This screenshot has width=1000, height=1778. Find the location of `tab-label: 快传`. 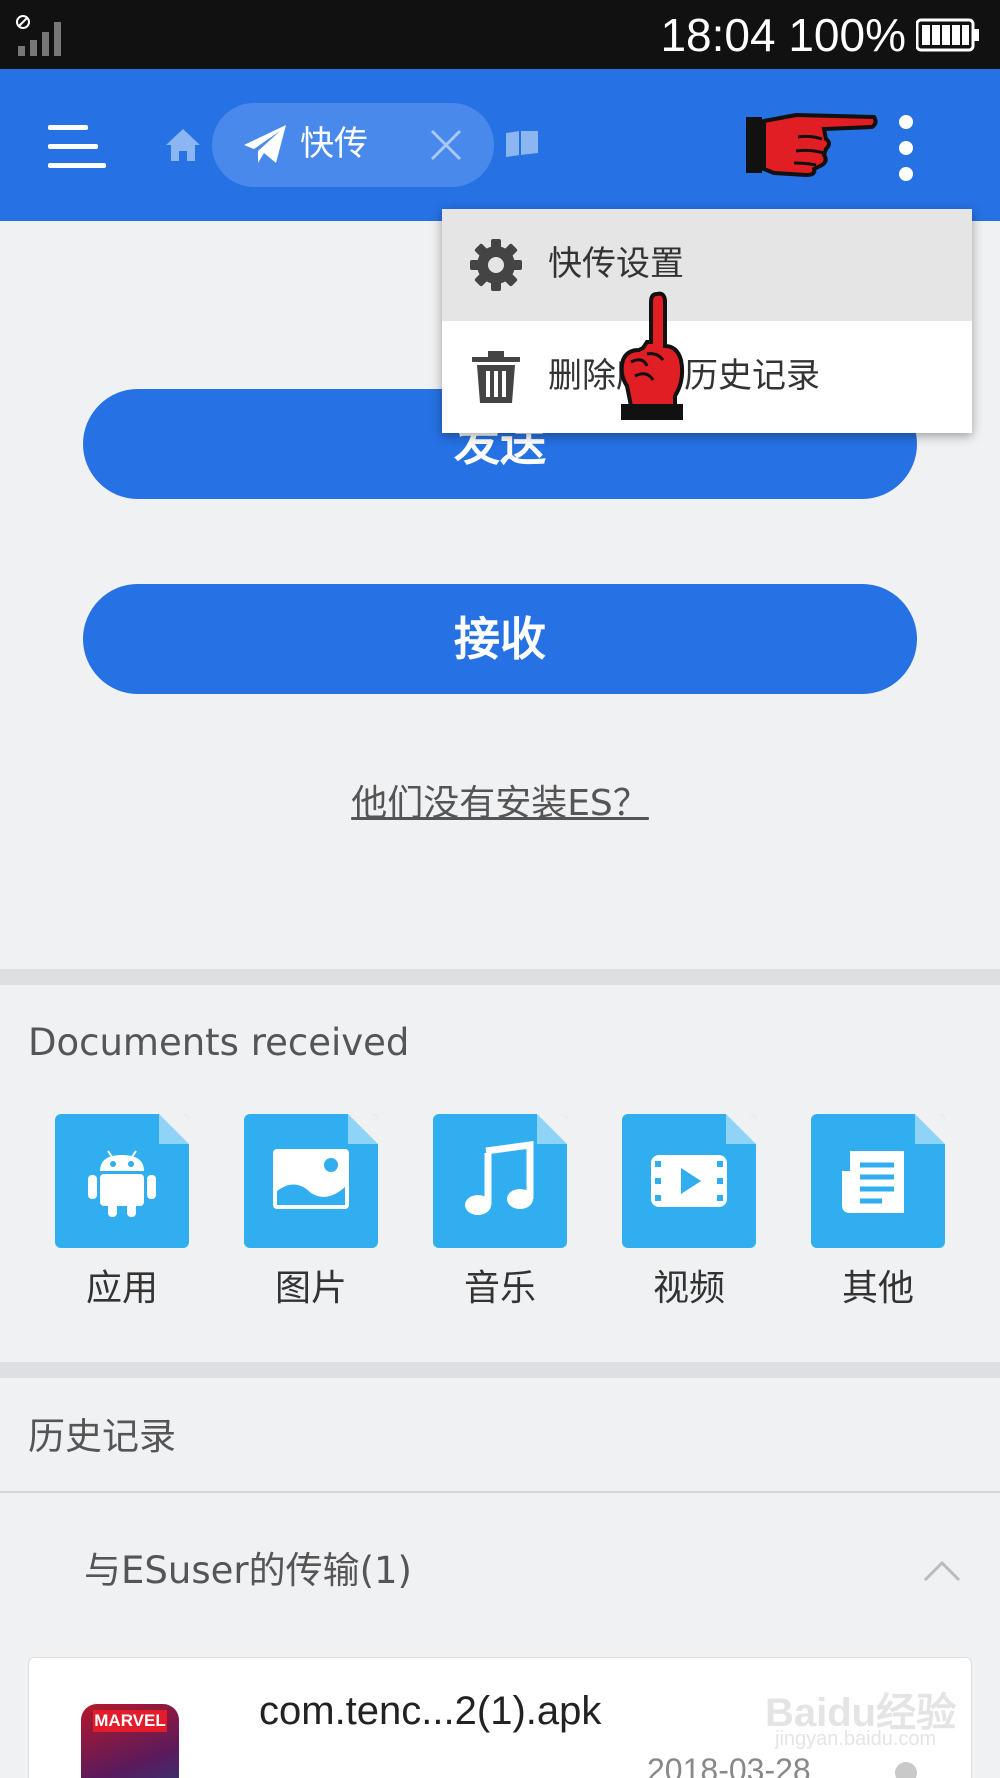

tab-label: 快传 is located at coordinates (334, 144).